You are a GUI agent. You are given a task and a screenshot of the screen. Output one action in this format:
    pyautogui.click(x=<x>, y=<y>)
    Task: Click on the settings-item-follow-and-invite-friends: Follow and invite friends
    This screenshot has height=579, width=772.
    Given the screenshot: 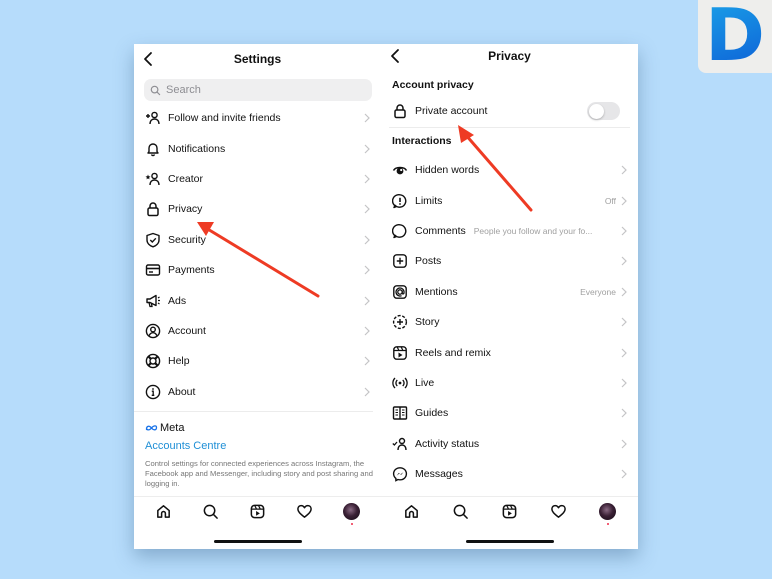 What is the action you would take?
    pyautogui.click(x=257, y=118)
    